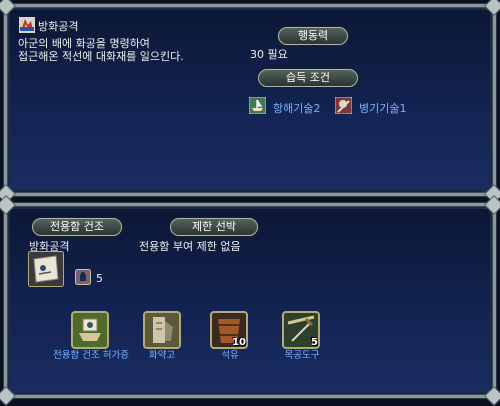 This screenshot has width=500, height=406. I want to click on requirement-header: 습득 조건, so click(308, 78).